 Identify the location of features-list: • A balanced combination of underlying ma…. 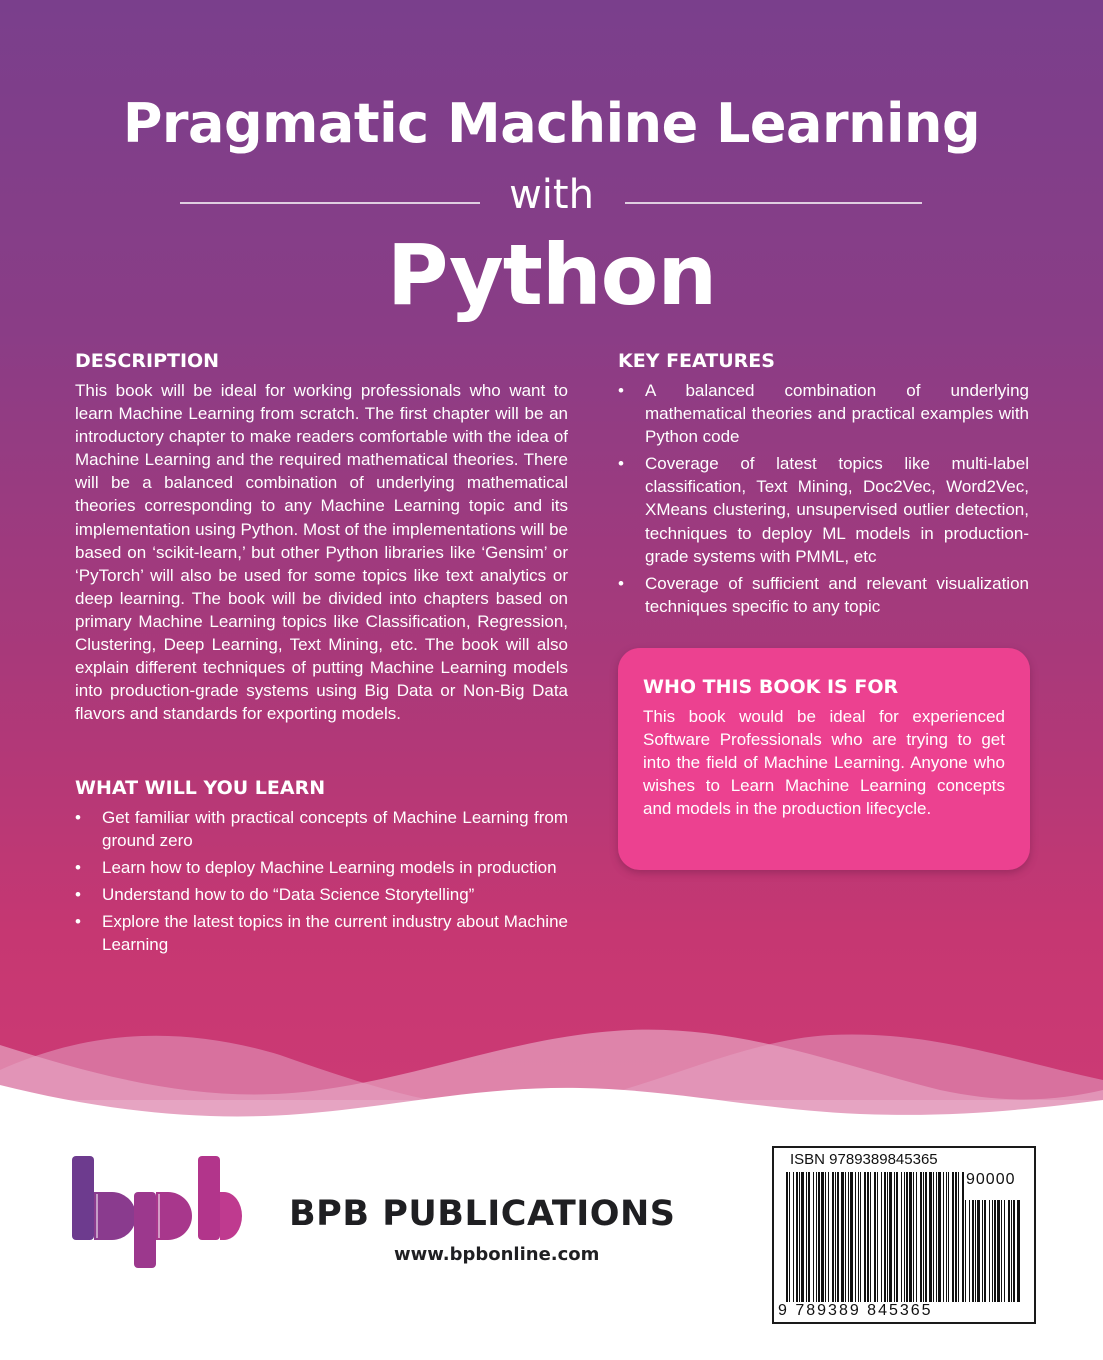
(823, 500).